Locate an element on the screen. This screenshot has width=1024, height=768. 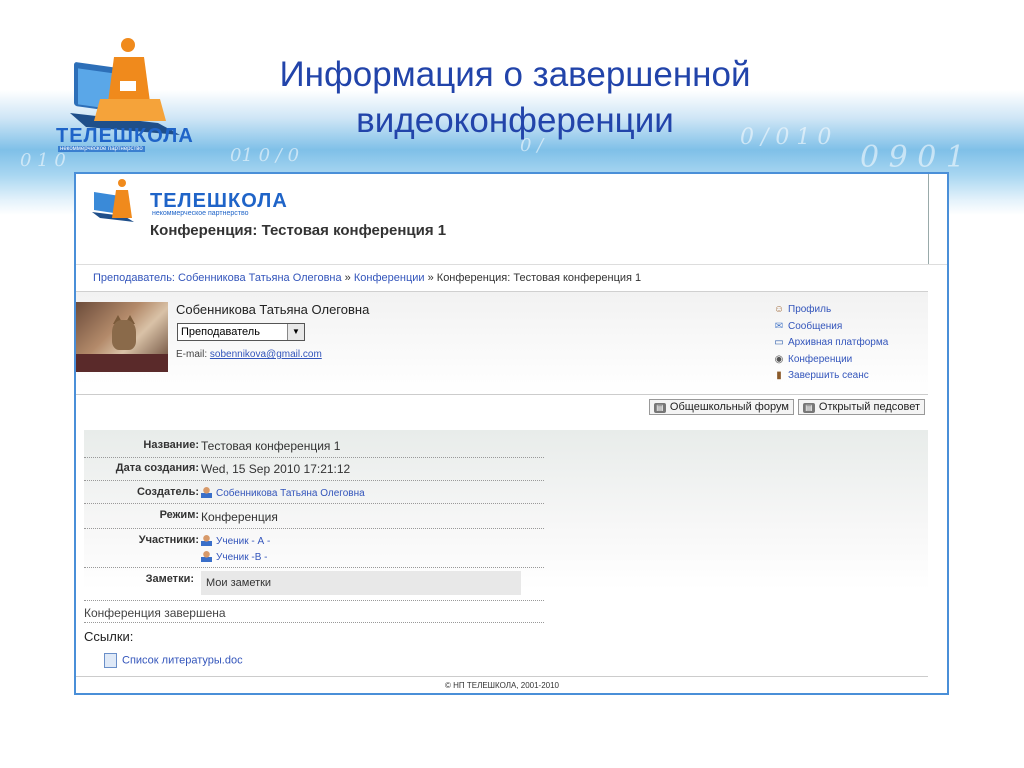
creator-link: Собенникова Татьяна Олеговна is located at coordinates (290, 493).